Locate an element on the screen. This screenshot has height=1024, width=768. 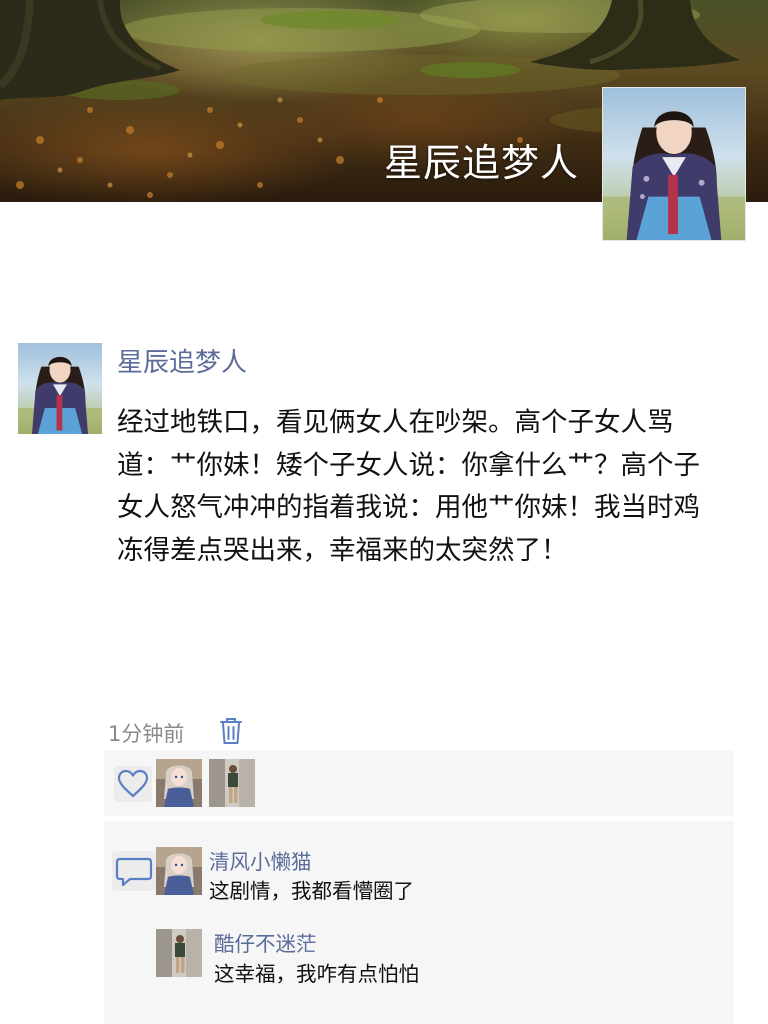
comment-text: 这幸福，我咋有点怕怕 is located at coordinates (316, 974).